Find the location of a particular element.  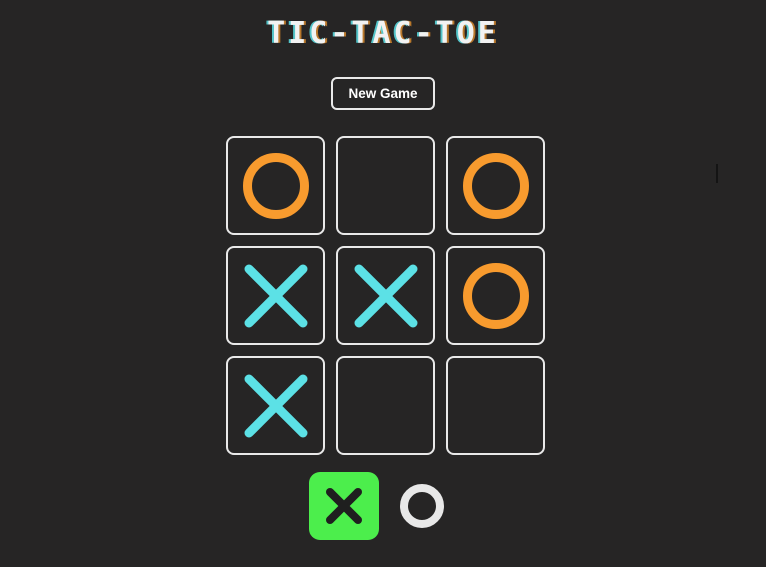

page-title: TIC-TAC-TOE is located at coordinates (383, 33).